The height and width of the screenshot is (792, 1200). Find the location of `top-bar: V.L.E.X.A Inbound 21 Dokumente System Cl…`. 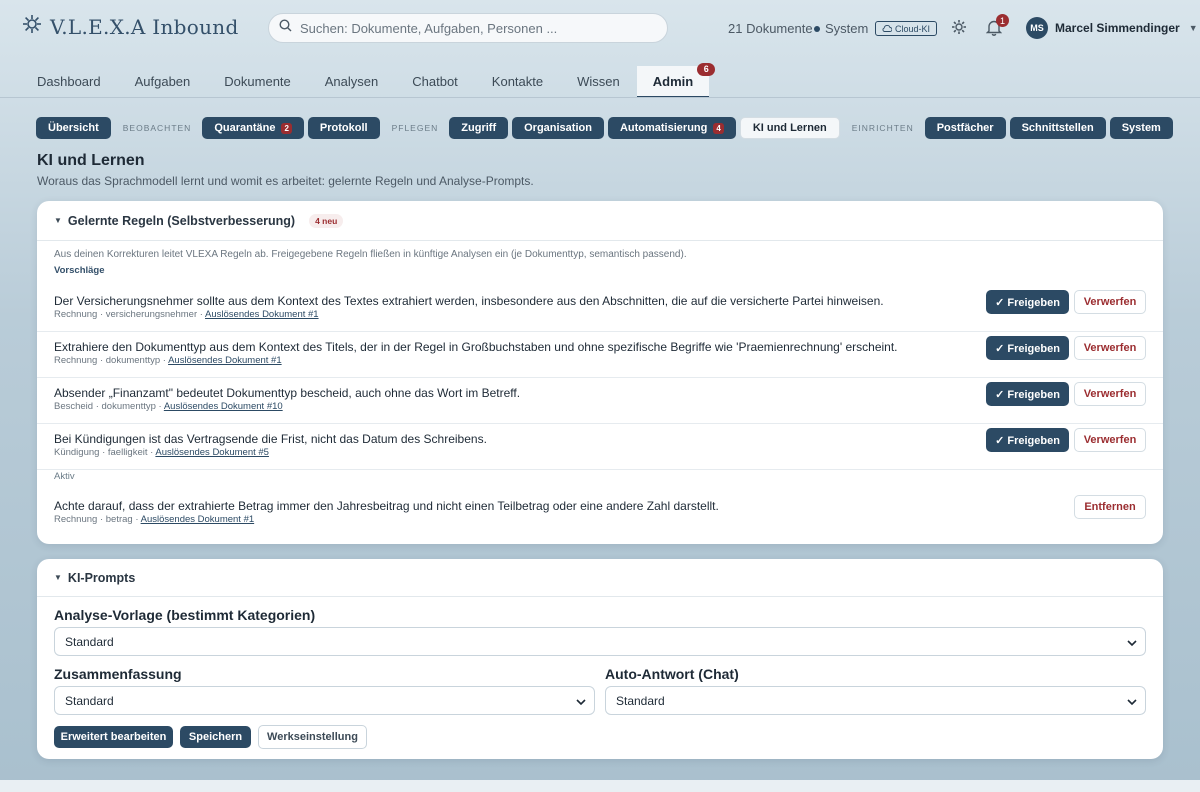

top-bar: V.L.E.X.A Inbound 21 Dokumente System Cl… is located at coordinates (600, 28).